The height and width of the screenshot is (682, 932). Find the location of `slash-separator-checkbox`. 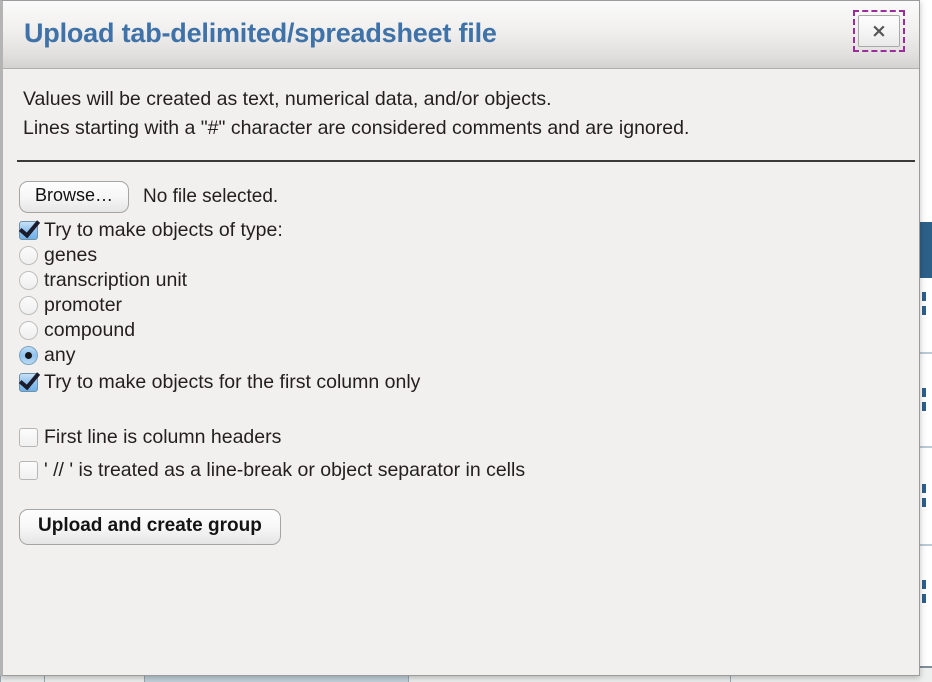

slash-separator-checkbox is located at coordinates (28, 470).